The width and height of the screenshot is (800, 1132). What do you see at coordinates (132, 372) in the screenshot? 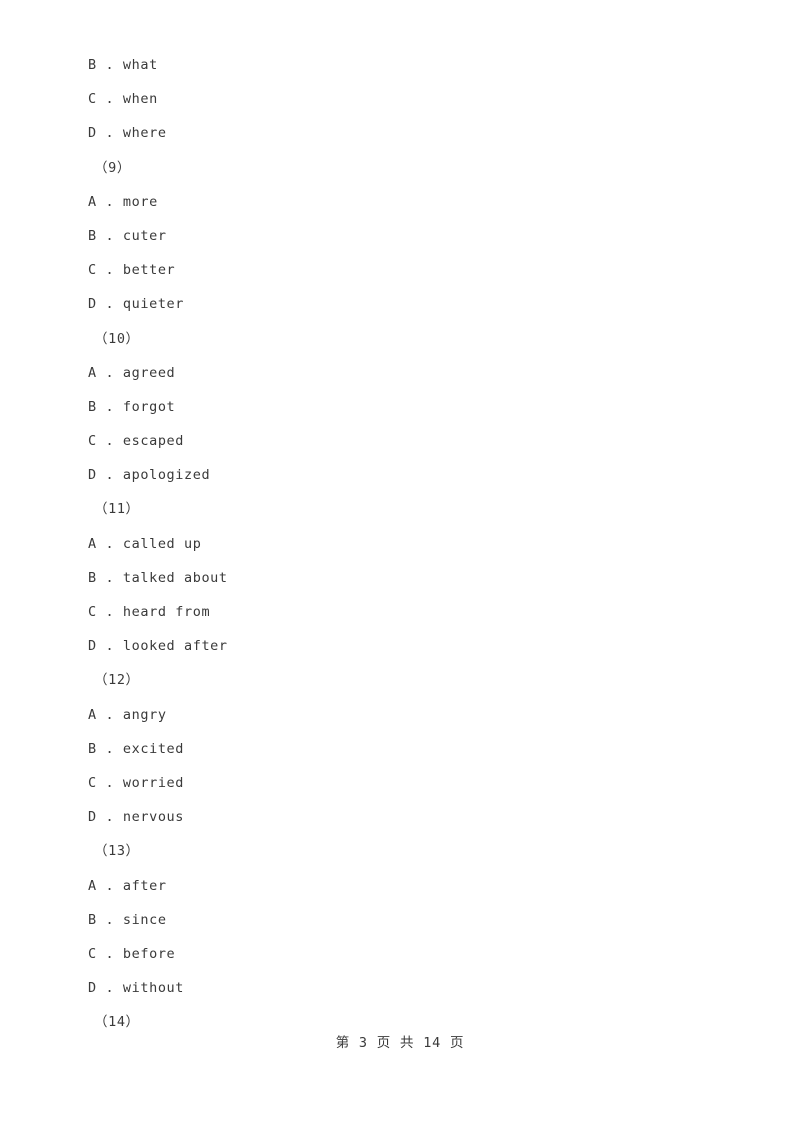
I see `answer-option: A . agreed` at bounding box center [132, 372].